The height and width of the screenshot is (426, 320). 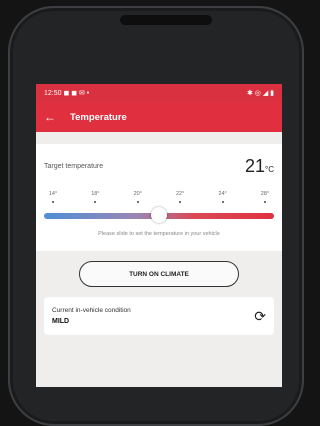 I want to click on status-left: 12:50 ◼ ◼ ✉ •, so click(x=66, y=93).